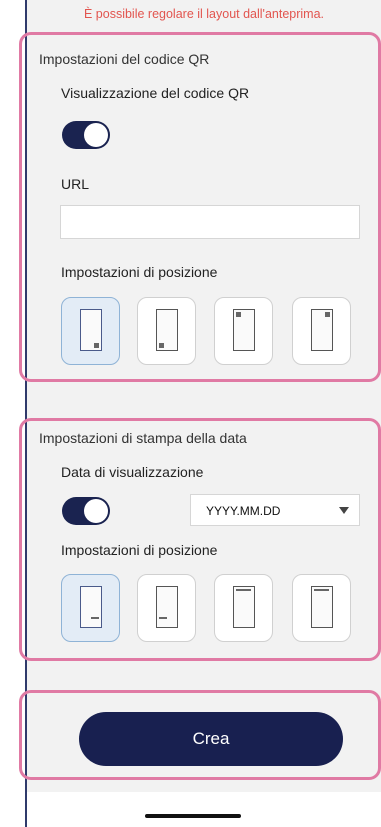  What do you see at coordinates (243, 511) in the screenshot?
I see `date-format-value: YYYY.MM.DD` at bounding box center [243, 511].